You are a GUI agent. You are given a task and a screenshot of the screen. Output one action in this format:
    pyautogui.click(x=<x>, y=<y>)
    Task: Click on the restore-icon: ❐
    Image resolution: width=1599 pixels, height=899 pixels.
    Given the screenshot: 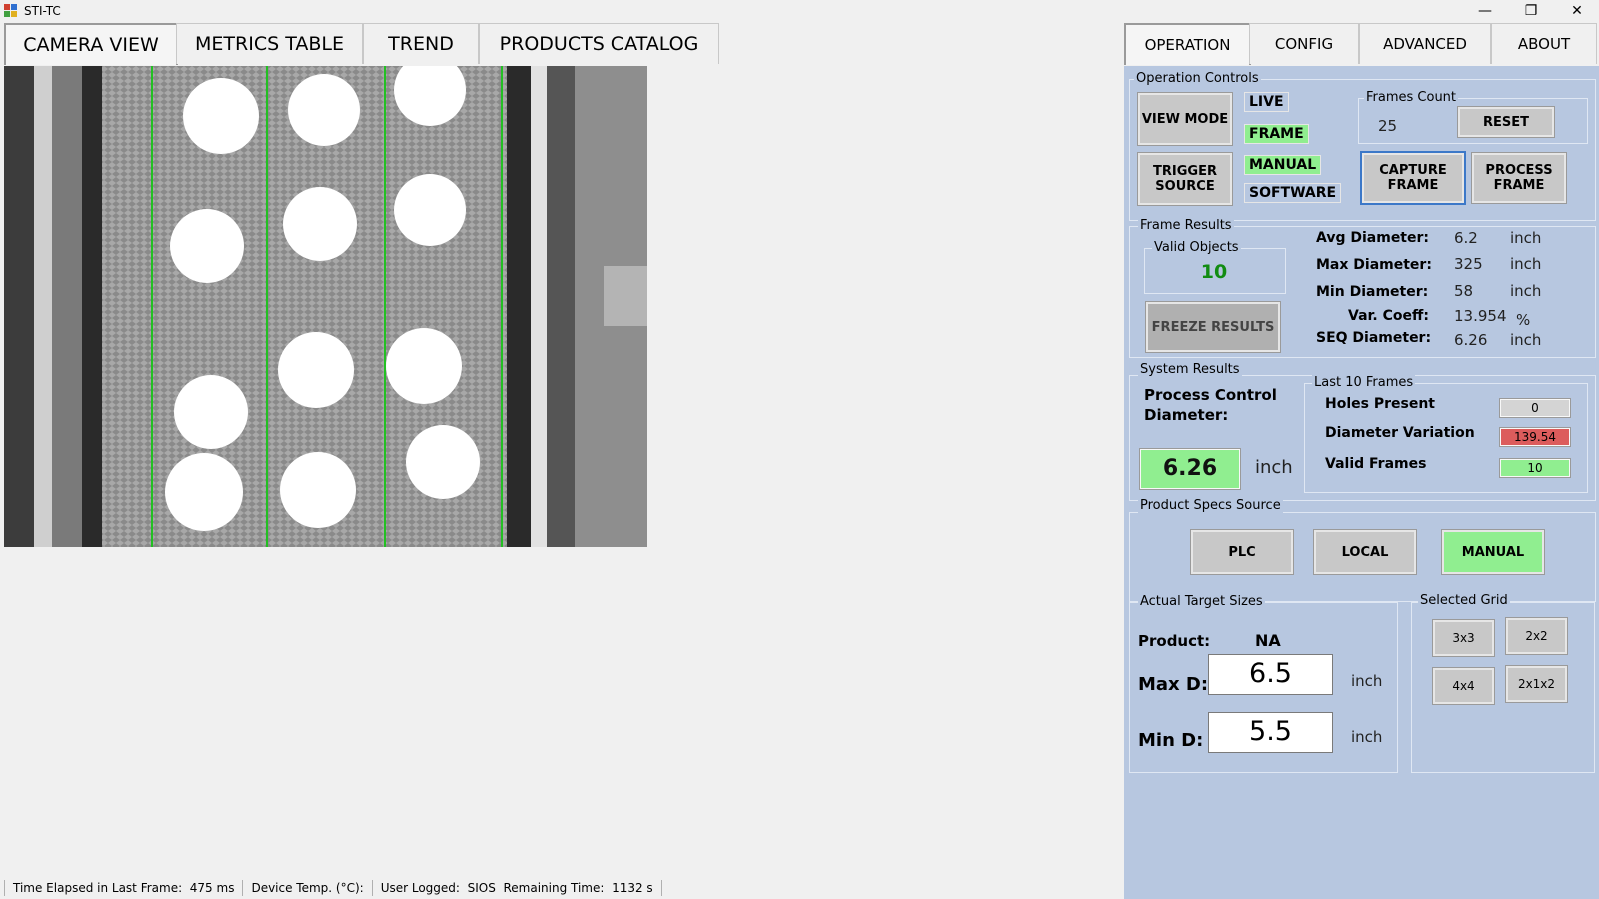 What is the action you would take?
    pyautogui.click(x=1531, y=11)
    